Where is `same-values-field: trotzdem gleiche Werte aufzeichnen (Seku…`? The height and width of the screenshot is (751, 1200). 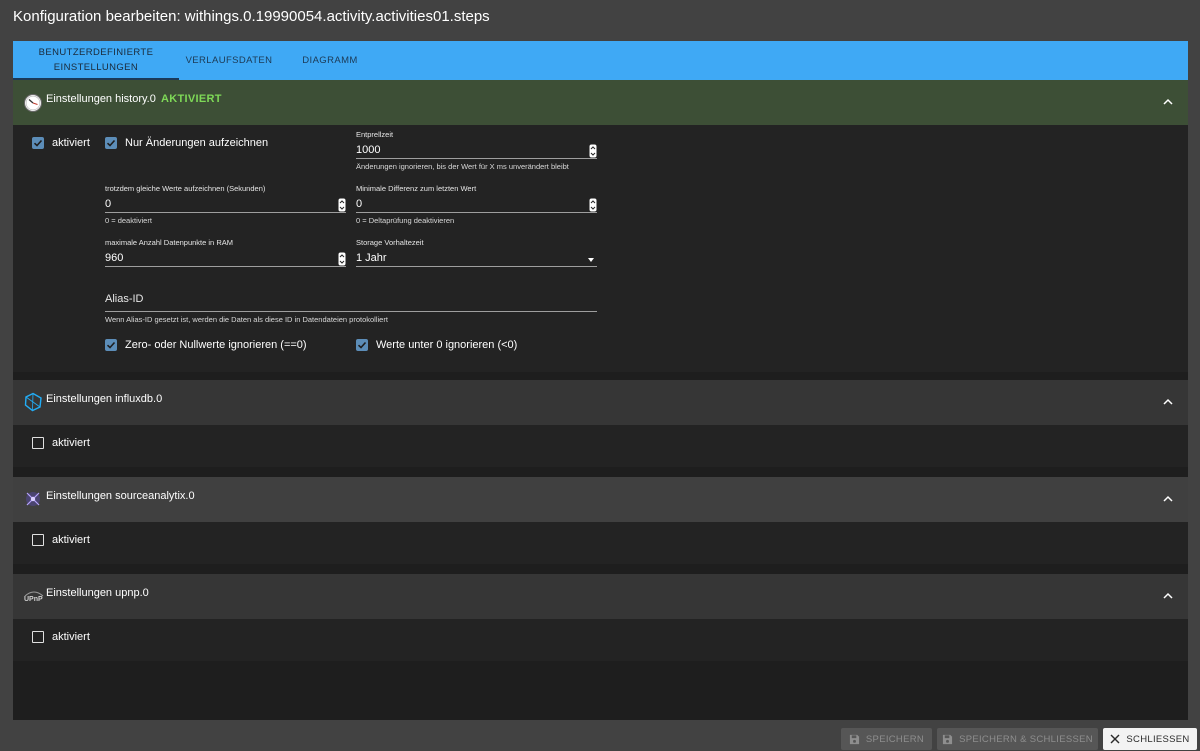
same-values-field: trotzdem gleiche Werte aufzeichnen (Seku… is located at coordinates (225, 204).